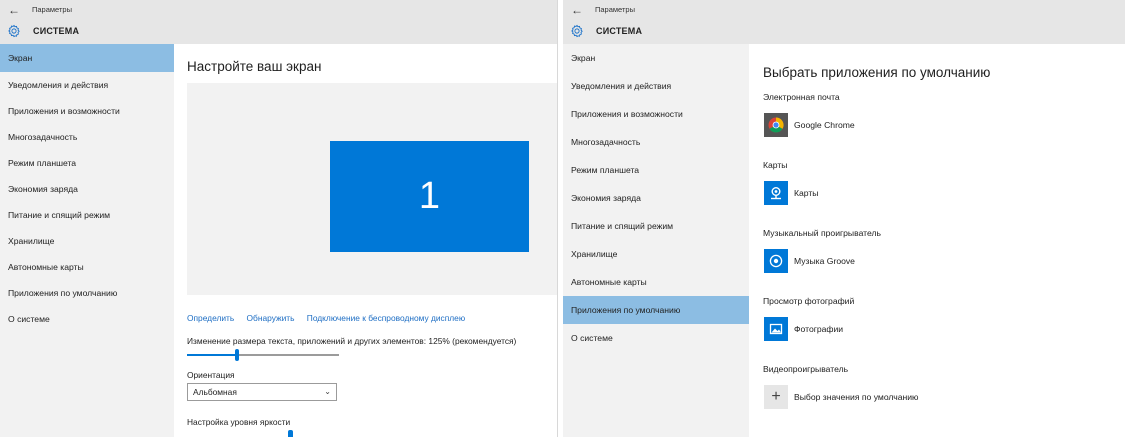 Image resolution: width=1125 pixels, height=437 pixels. What do you see at coordinates (776, 329) in the screenshot?
I see `photos-icon` at bounding box center [776, 329].